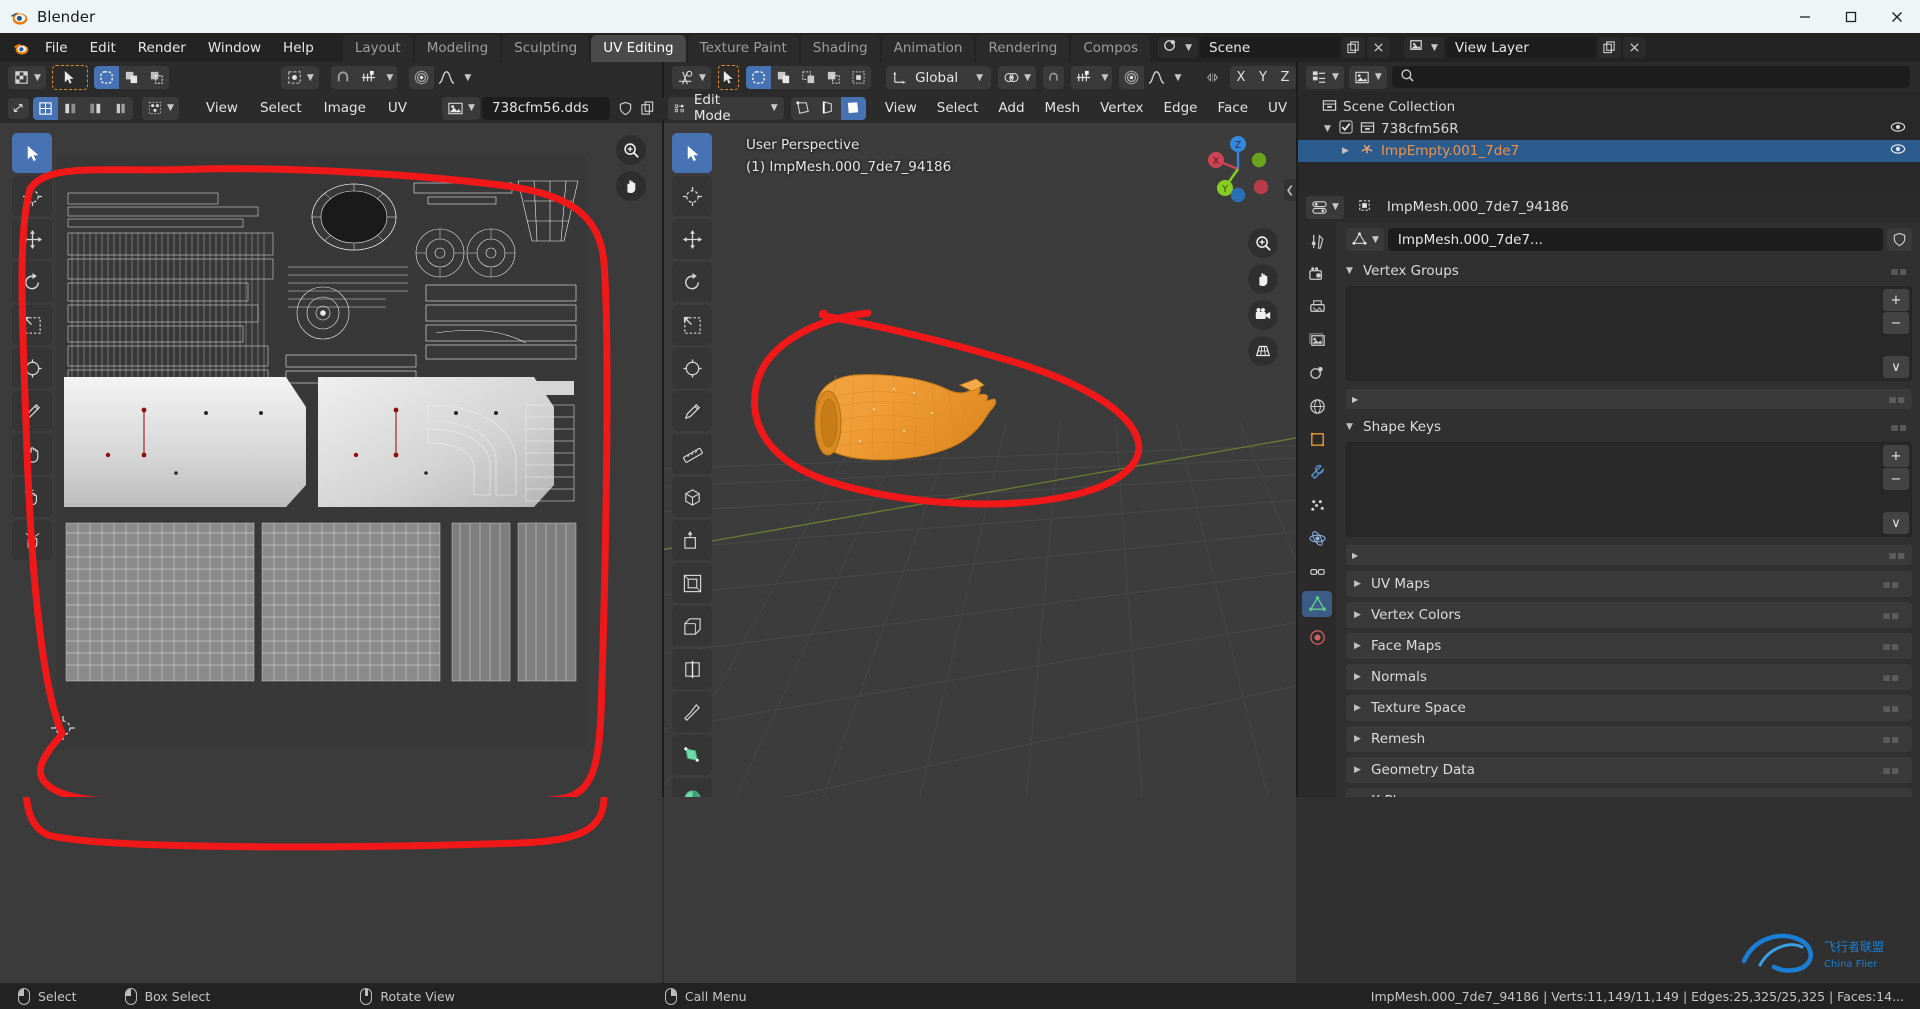 This screenshot has height=1009, width=1920. What do you see at coordinates (1898, 129) in the screenshot?
I see `eye-visibility-icon` at bounding box center [1898, 129].